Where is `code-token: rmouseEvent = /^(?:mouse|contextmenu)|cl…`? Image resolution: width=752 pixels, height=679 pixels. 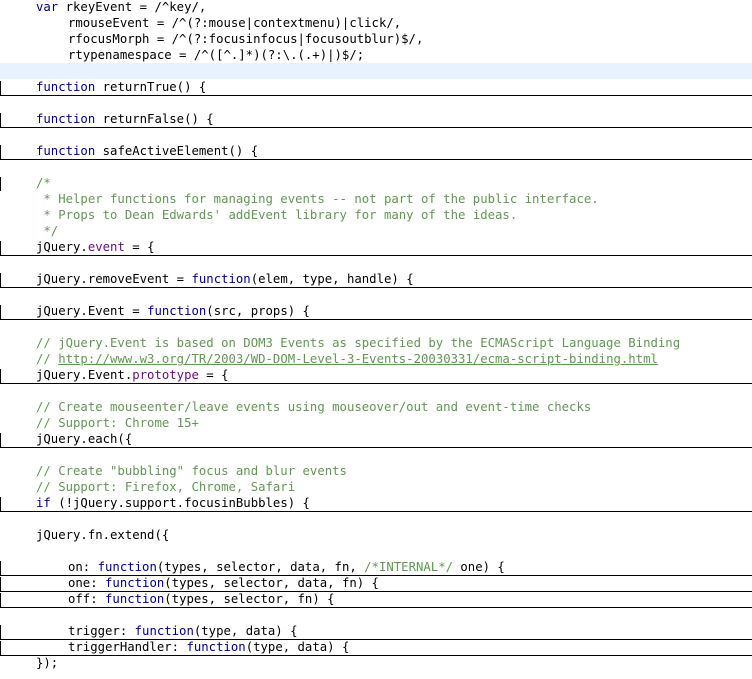 code-token: rmouseEvent = /^(?:mouse|contextmenu)|cl… is located at coordinates (235, 23).